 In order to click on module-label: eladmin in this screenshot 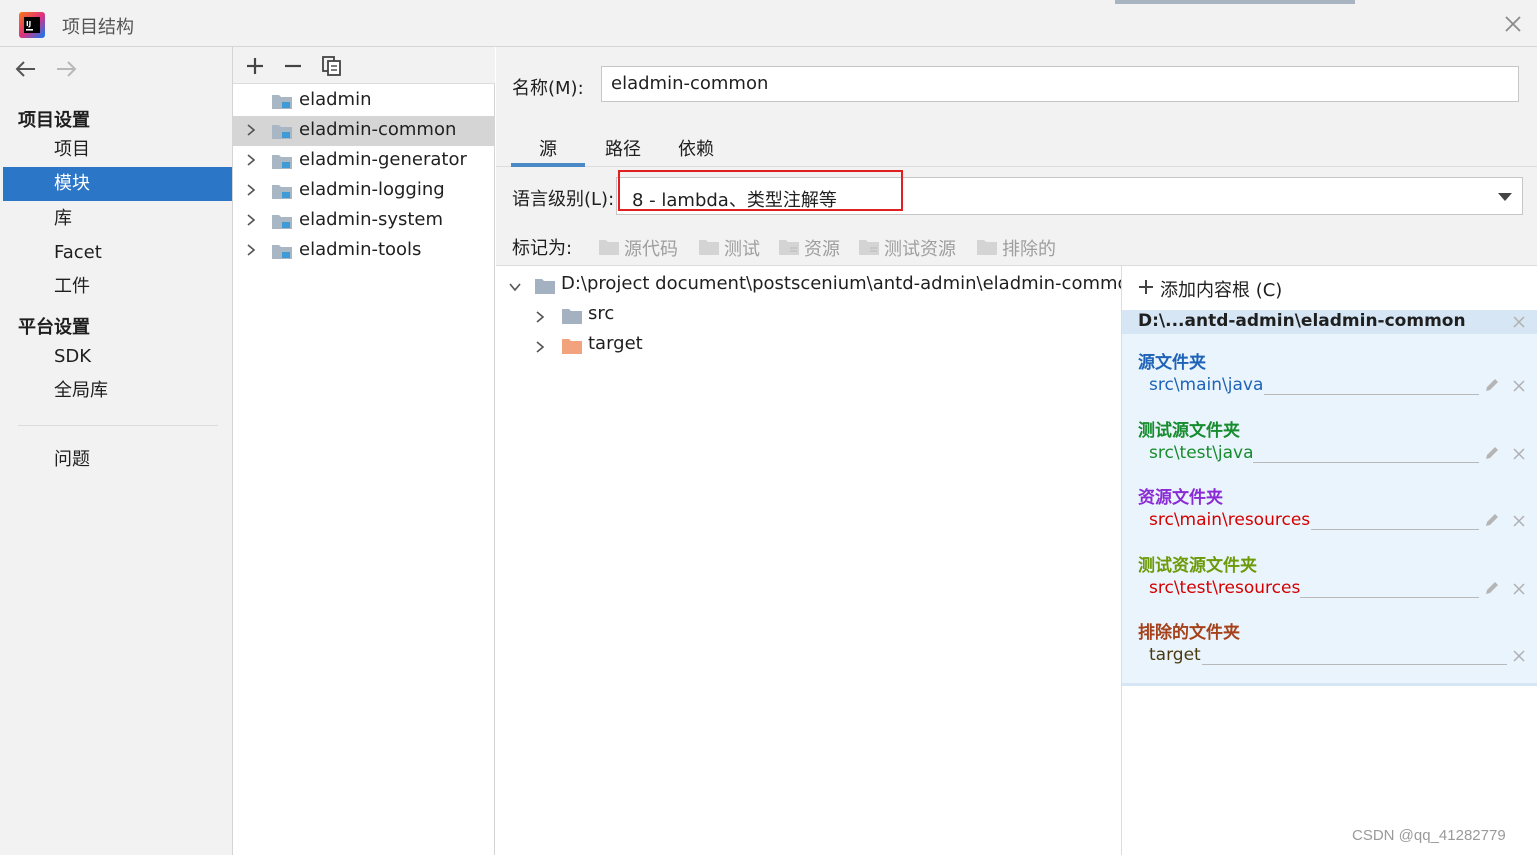, I will do `click(335, 99)`.